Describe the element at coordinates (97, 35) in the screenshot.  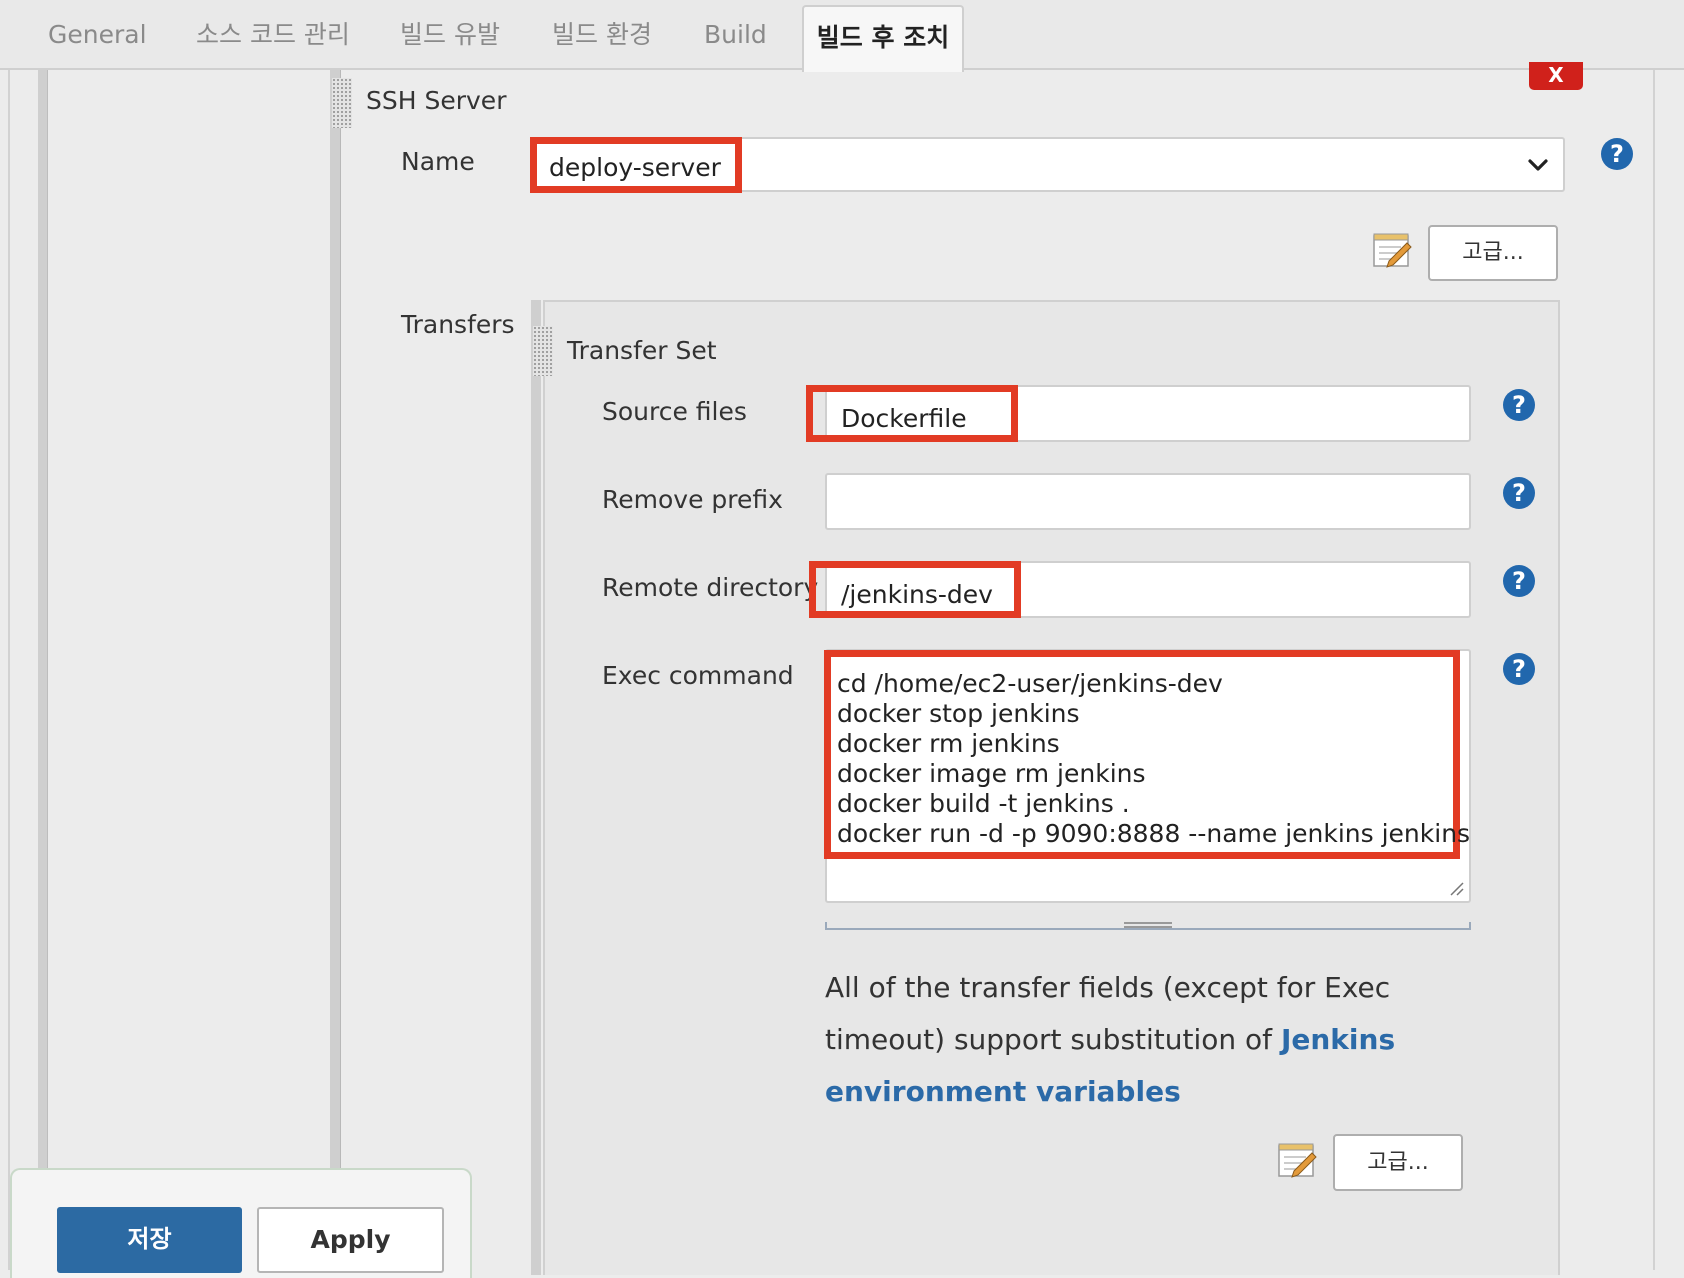
I see `tab-general: General` at that location.